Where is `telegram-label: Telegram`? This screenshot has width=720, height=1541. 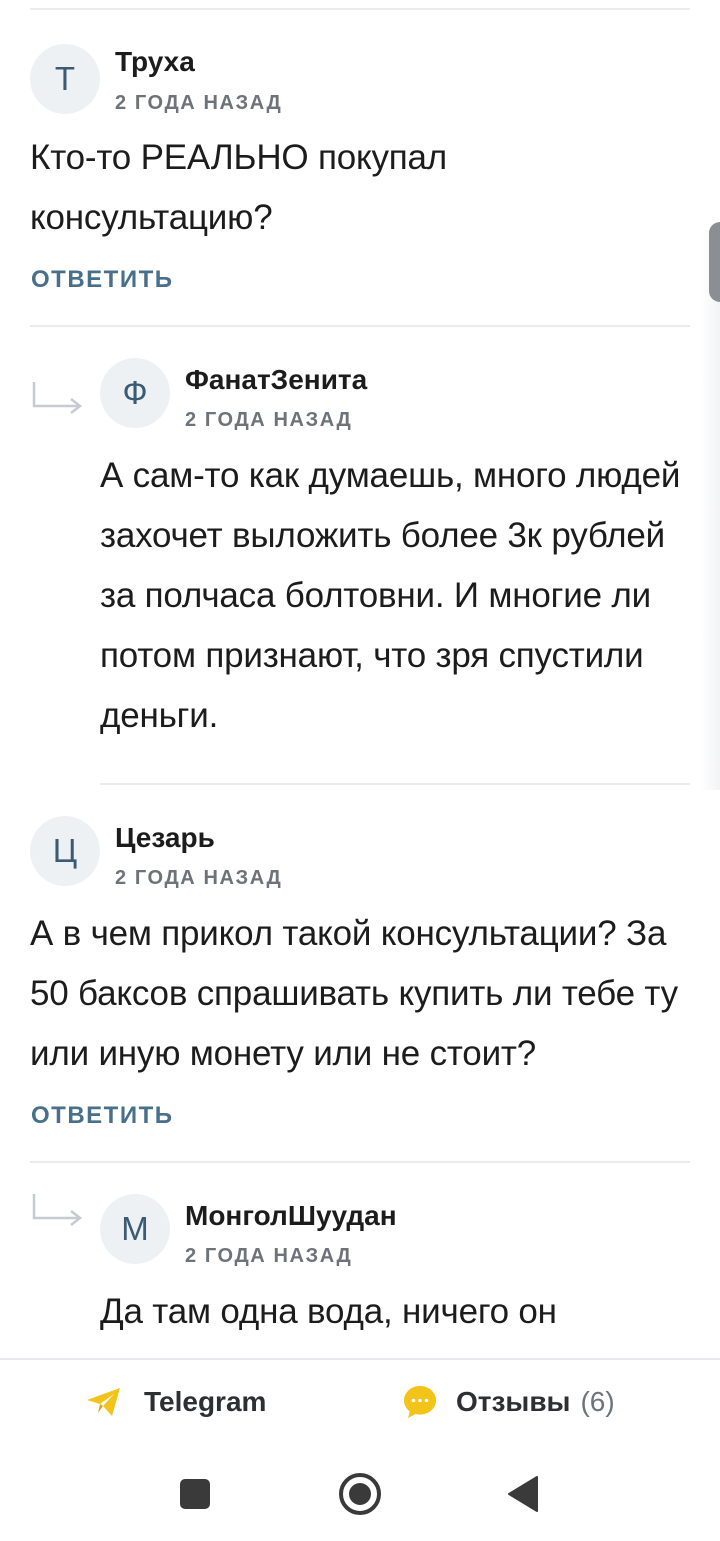
telegram-label: Telegram is located at coordinates (205, 1401).